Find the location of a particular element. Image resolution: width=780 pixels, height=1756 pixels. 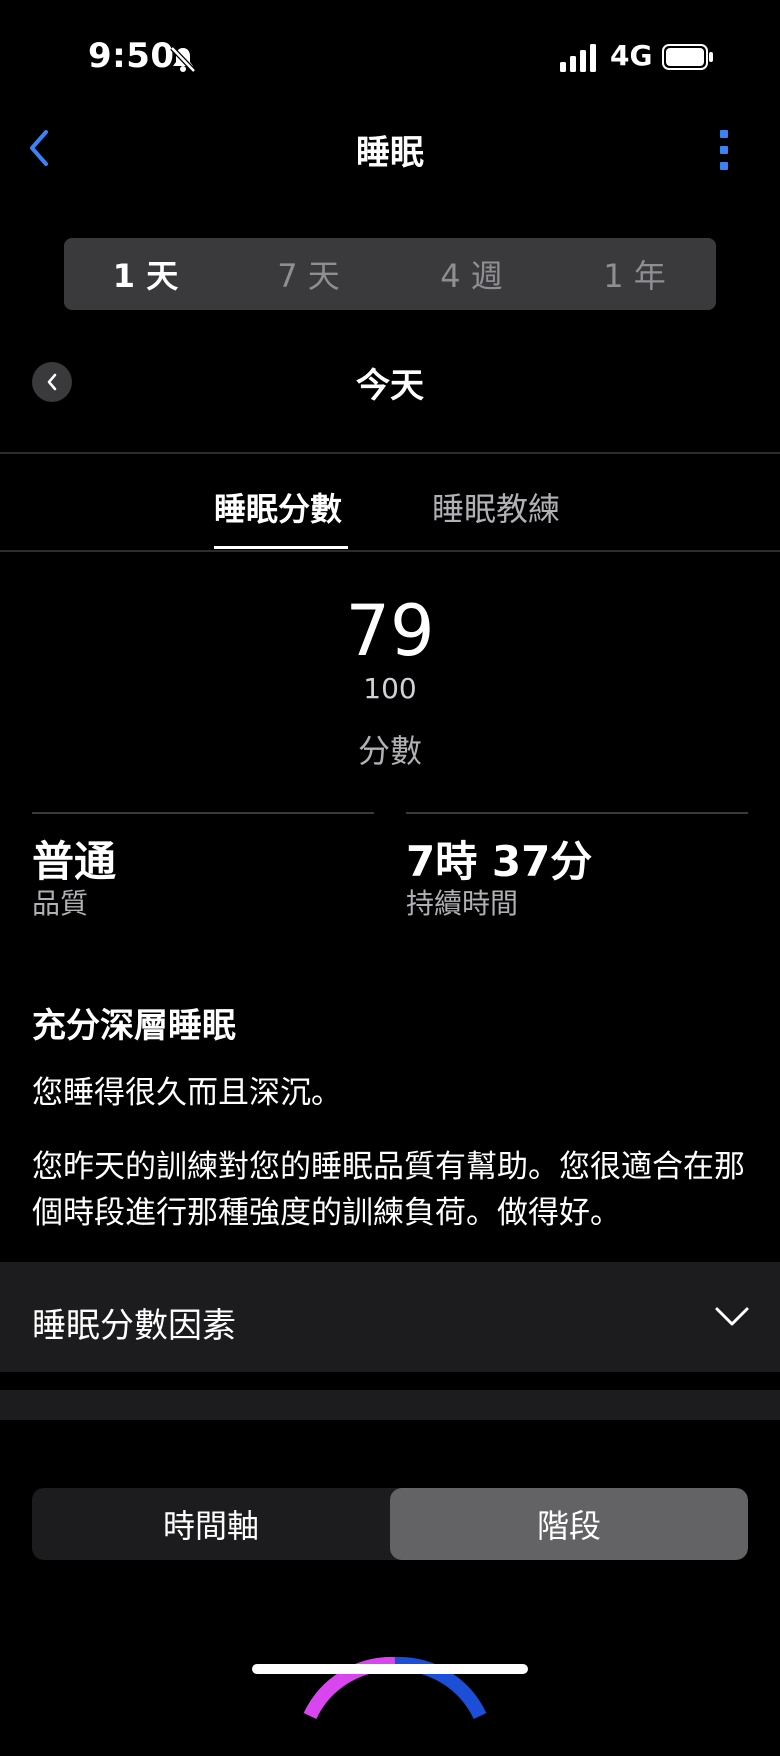

sleep-score-label: 分數 is located at coordinates (389, 751).